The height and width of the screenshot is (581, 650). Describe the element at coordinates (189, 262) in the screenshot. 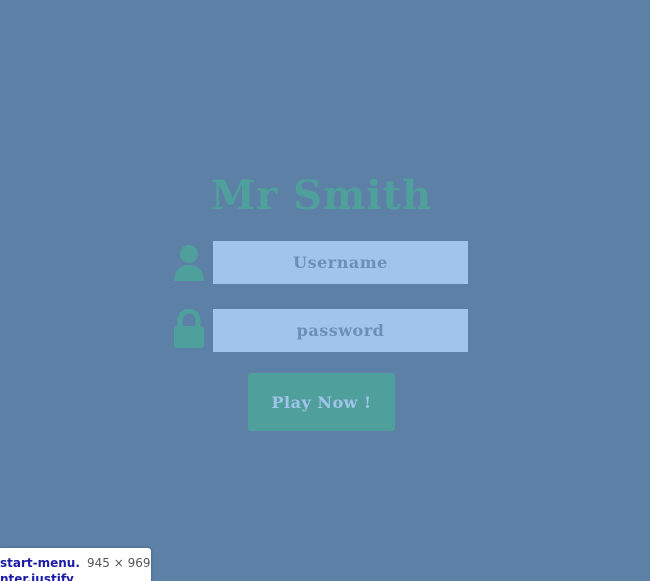

I see `user-icon` at that location.